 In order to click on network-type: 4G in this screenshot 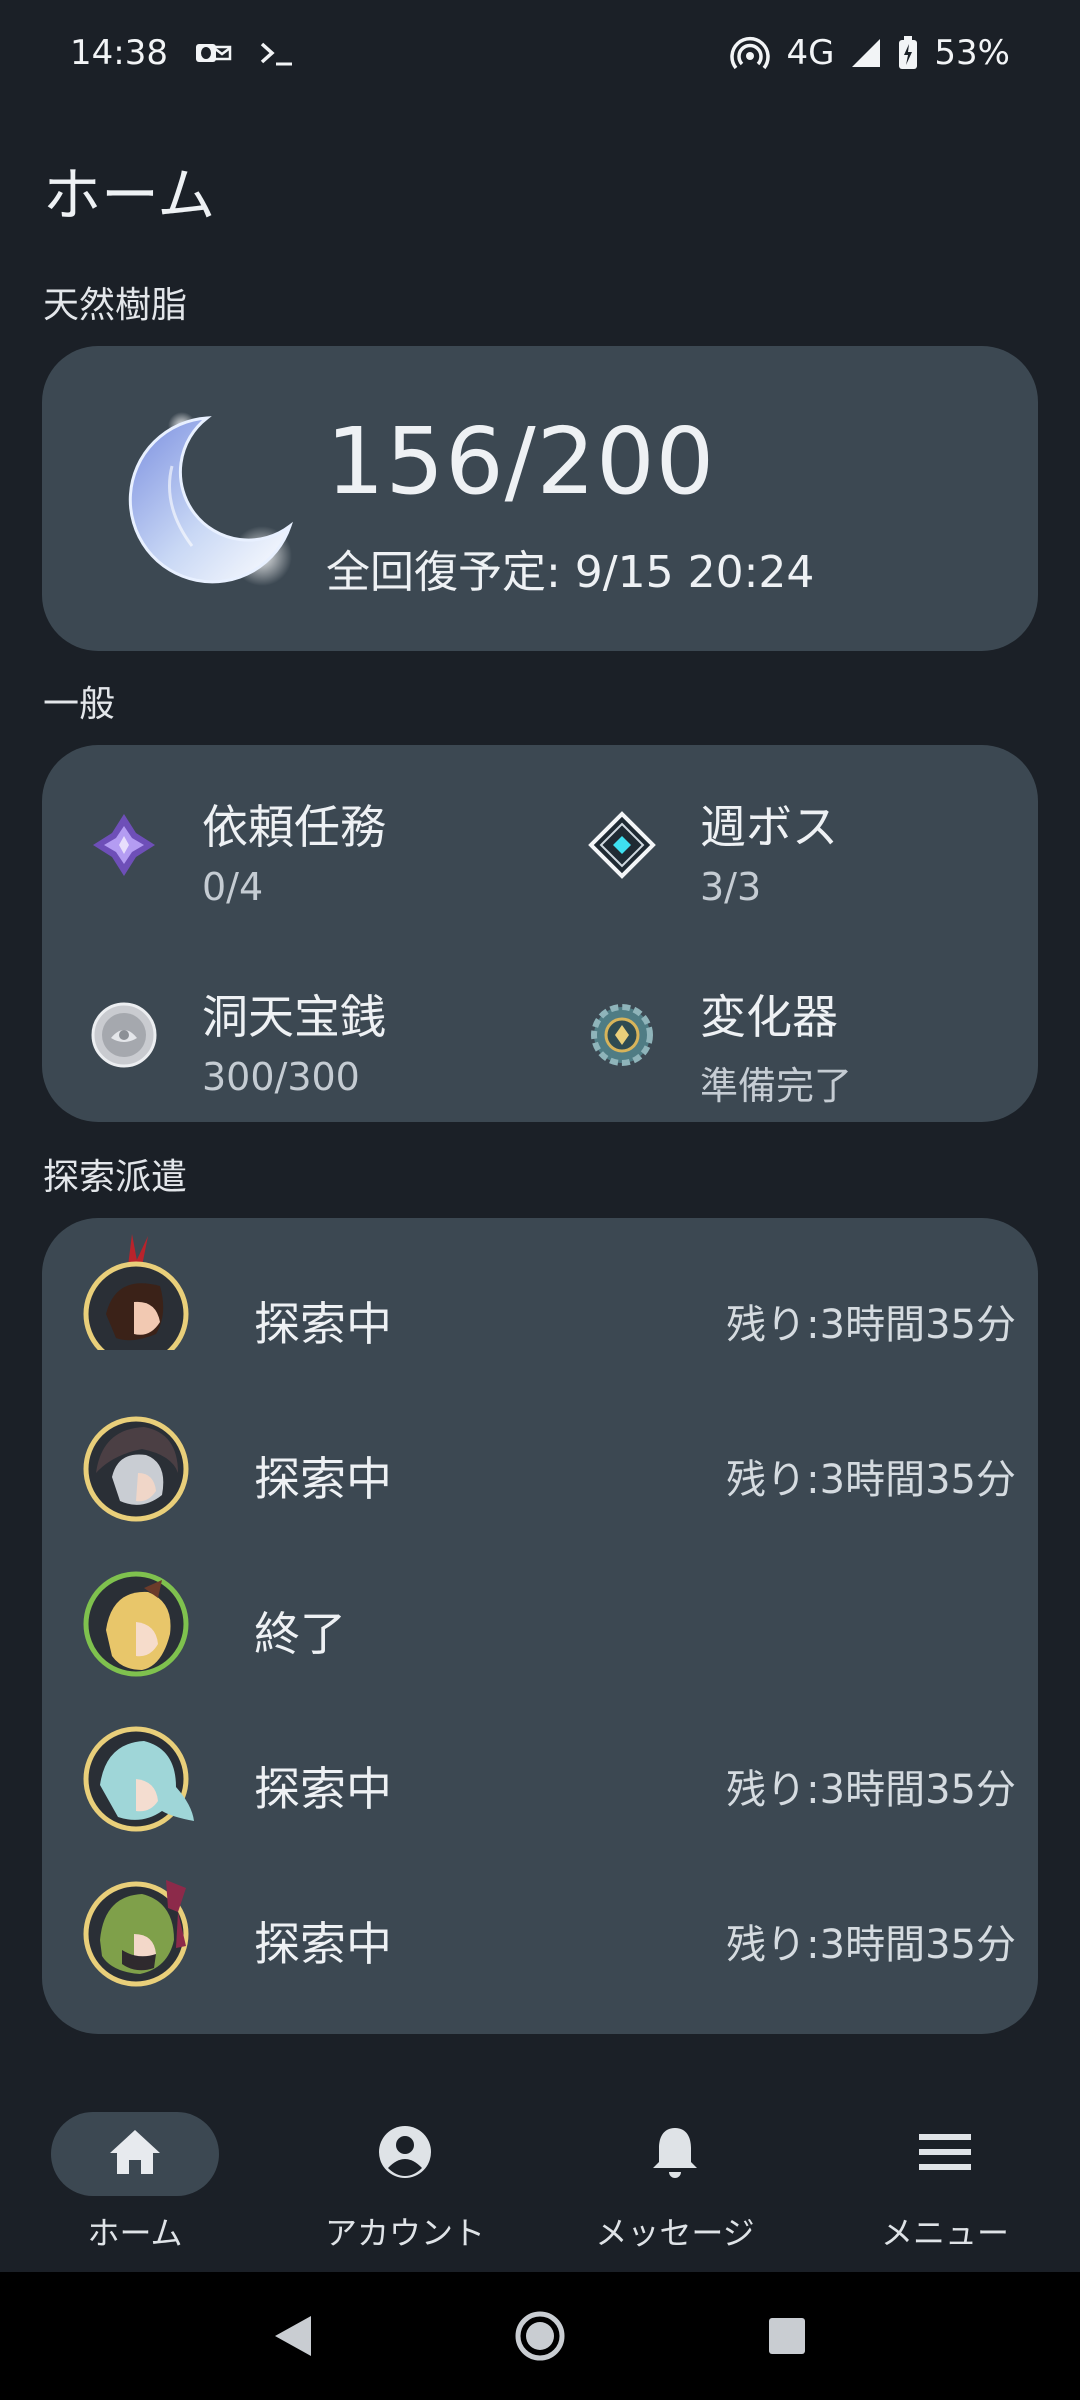, I will do `click(810, 52)`.